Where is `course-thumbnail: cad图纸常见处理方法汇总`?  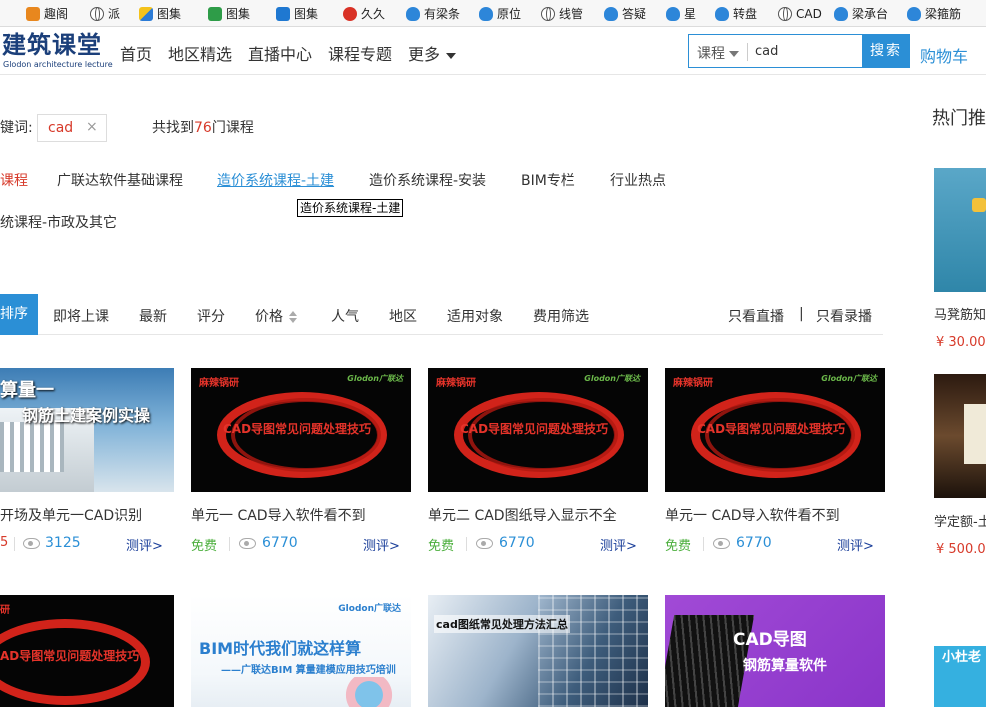
course-thumbnail: cad图纸常见处理方法汇总 is located at coordinates (538, 651).